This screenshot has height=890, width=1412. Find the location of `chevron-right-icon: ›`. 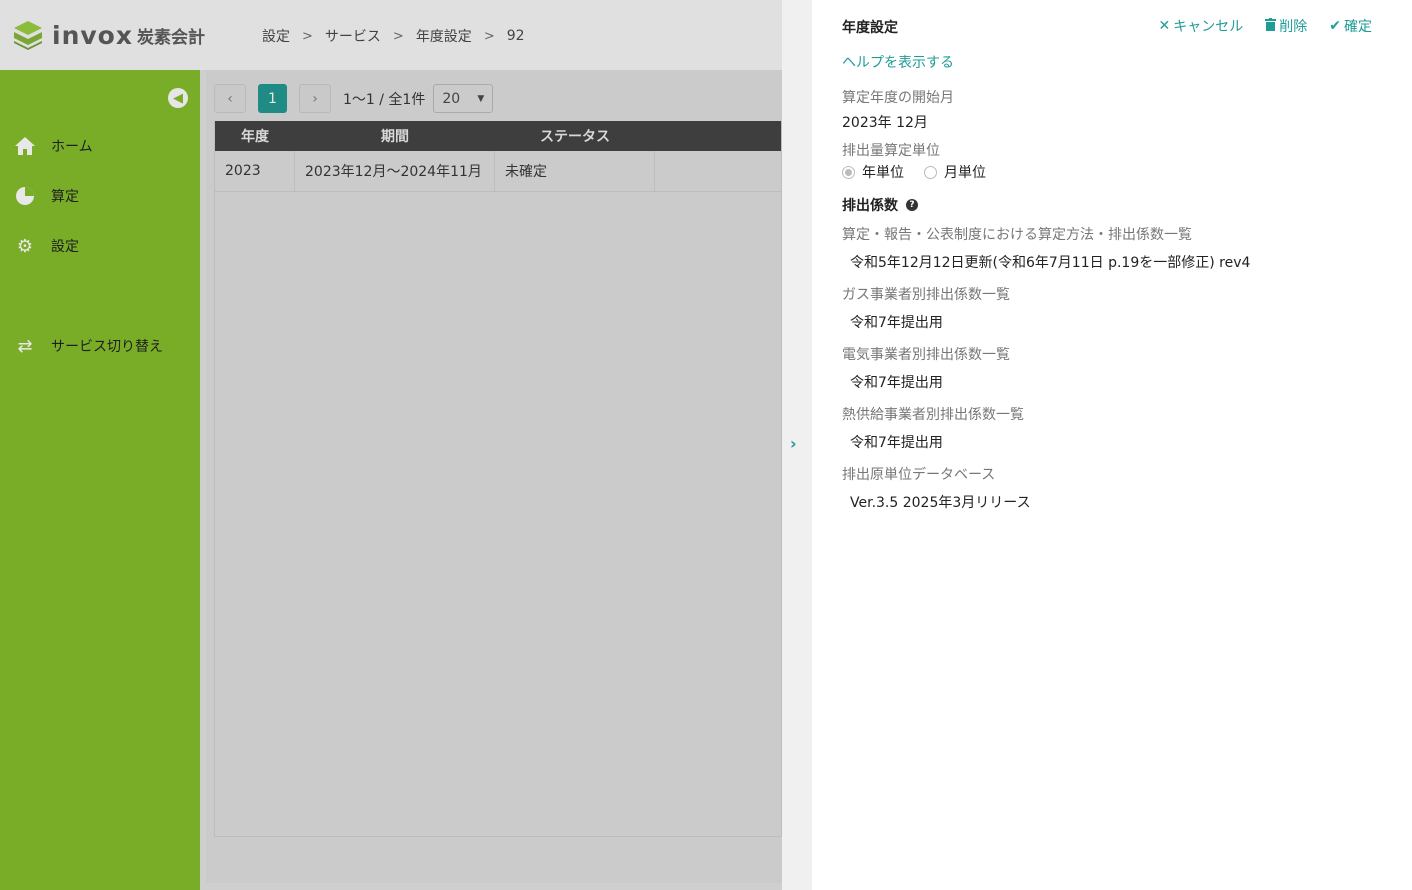

chevron-right-icon: › is located at coordinates (793, 443).